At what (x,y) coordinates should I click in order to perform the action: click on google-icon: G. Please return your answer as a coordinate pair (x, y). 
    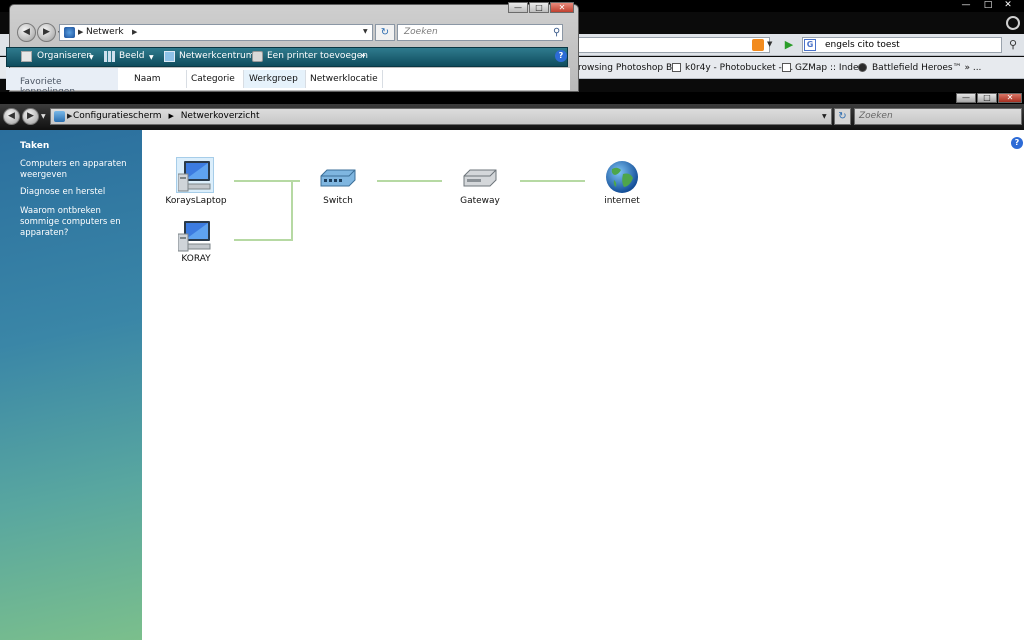
    Looking at the image, I should click on (810, 45).